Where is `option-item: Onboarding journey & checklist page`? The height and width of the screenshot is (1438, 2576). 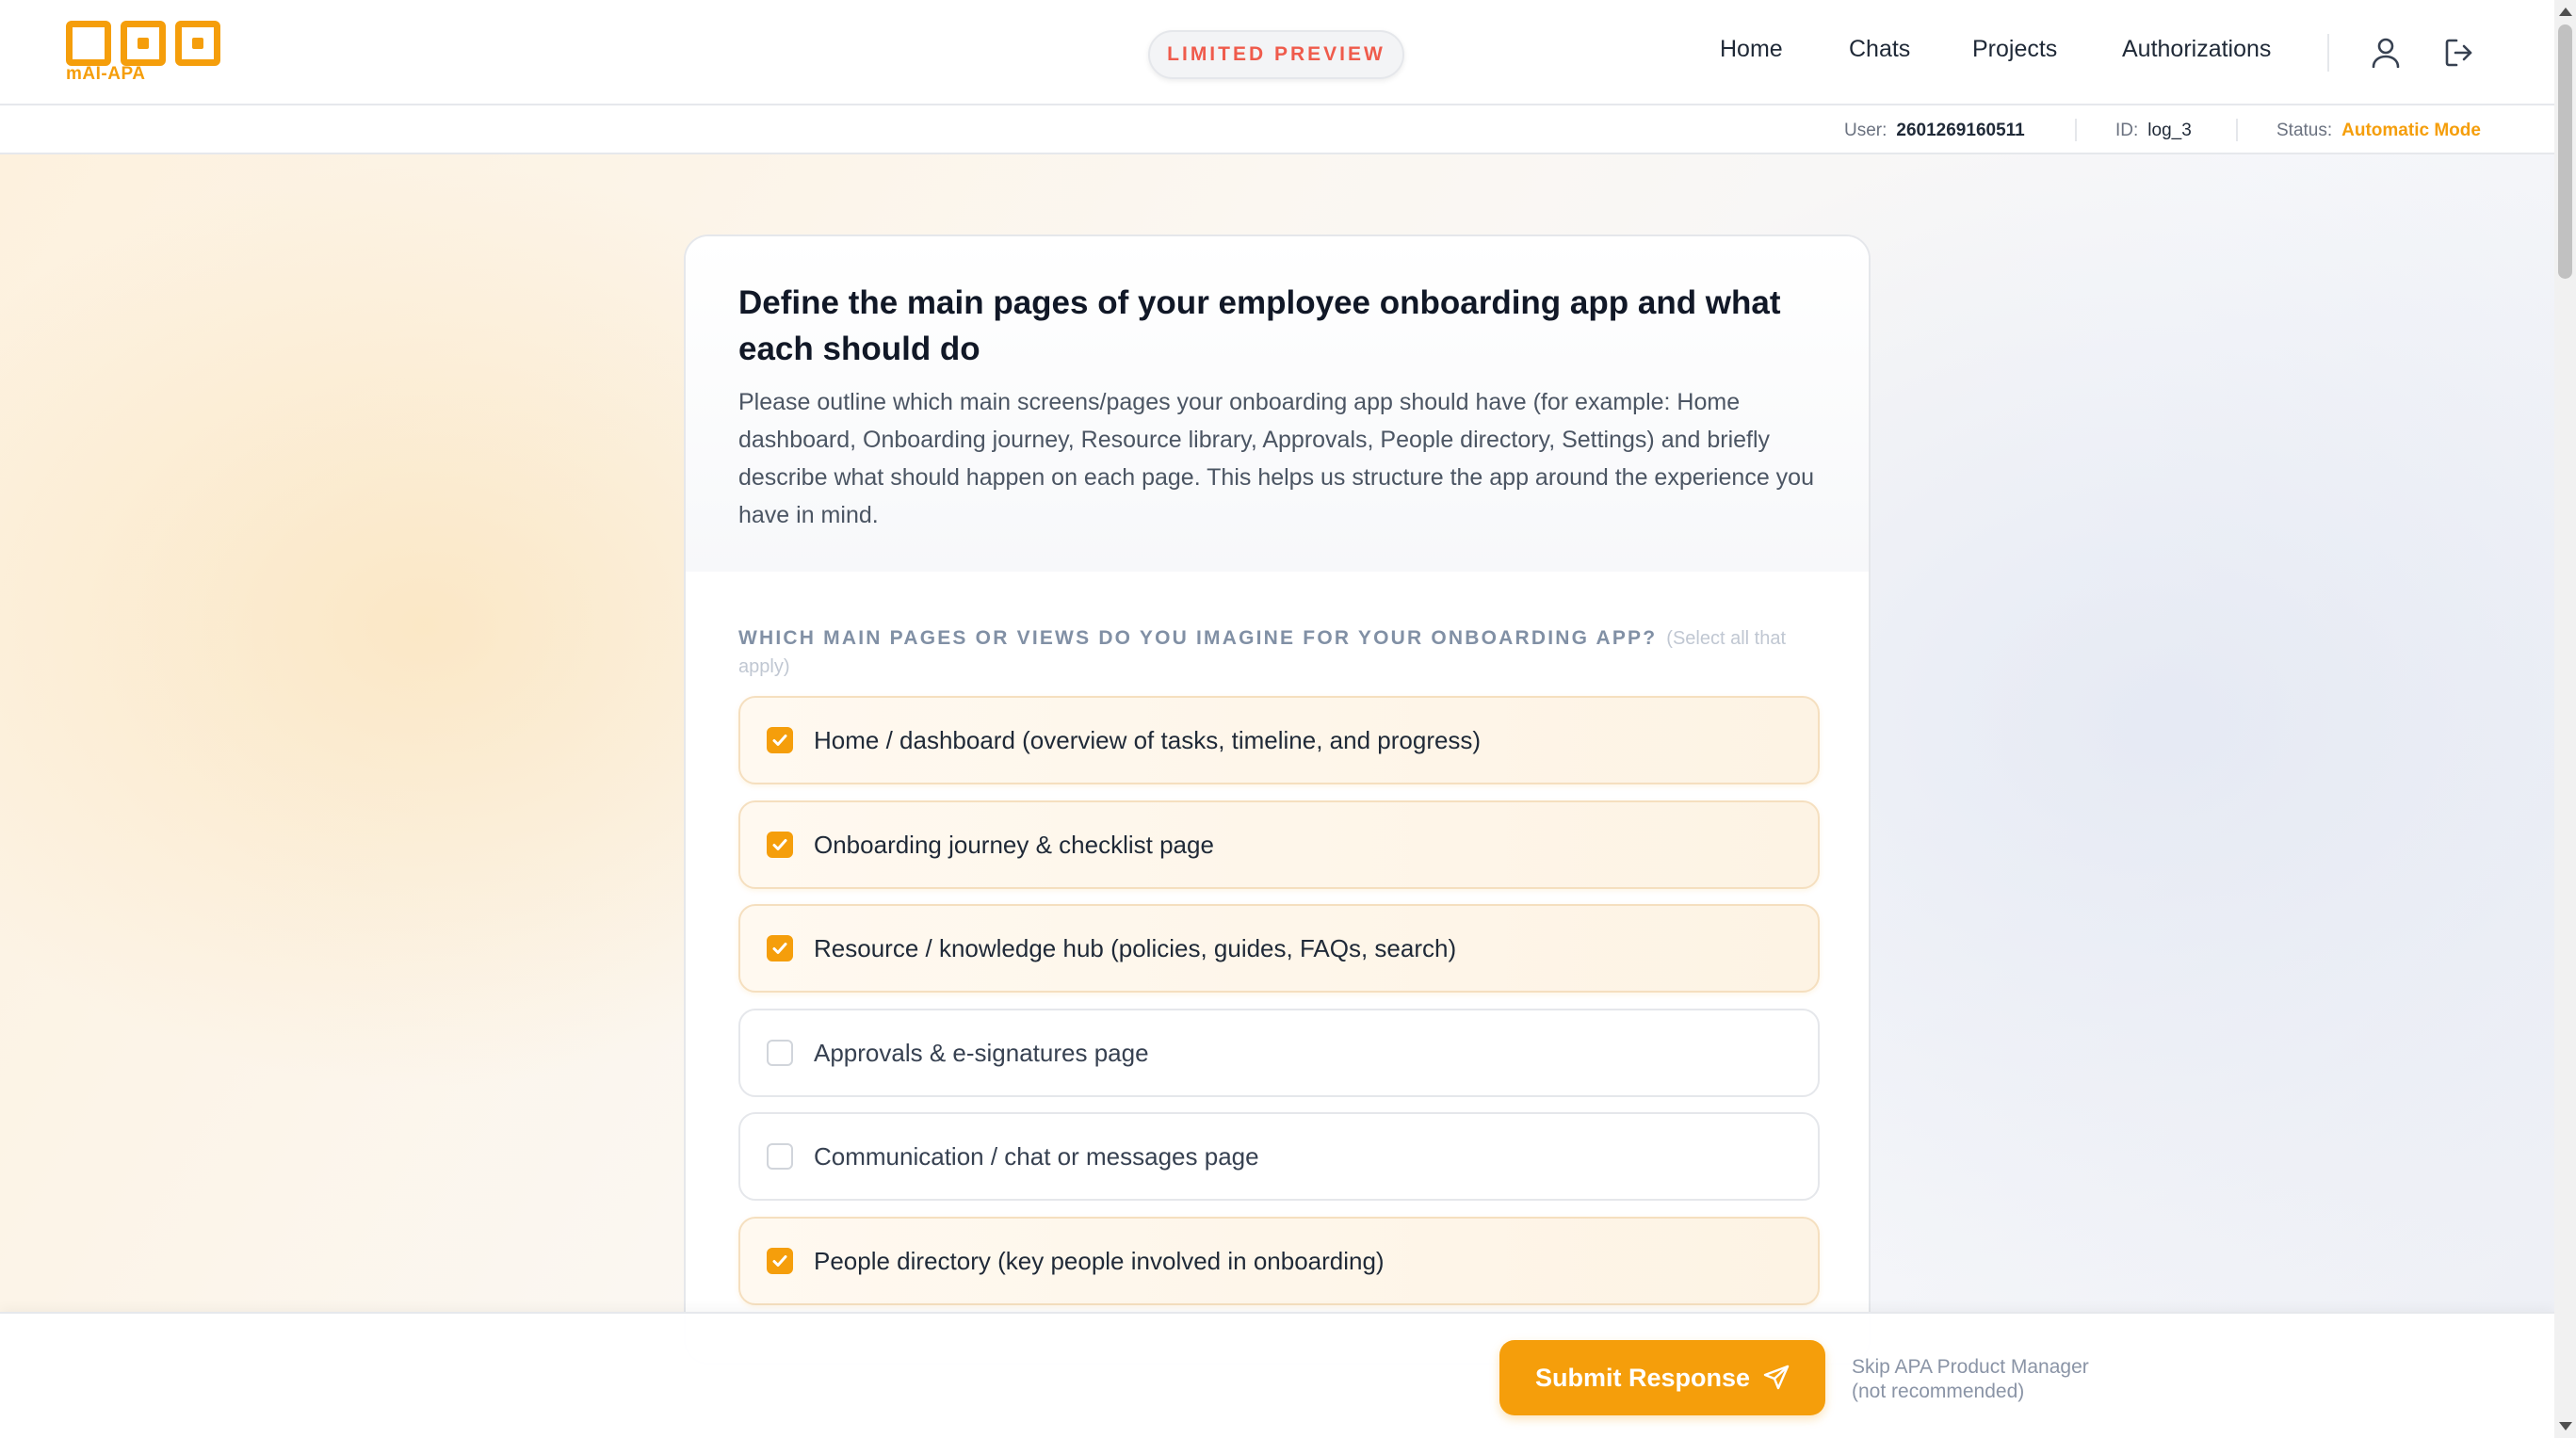 option-item: Onboarding journey & checklist page is located at coordinates (1279, 844).